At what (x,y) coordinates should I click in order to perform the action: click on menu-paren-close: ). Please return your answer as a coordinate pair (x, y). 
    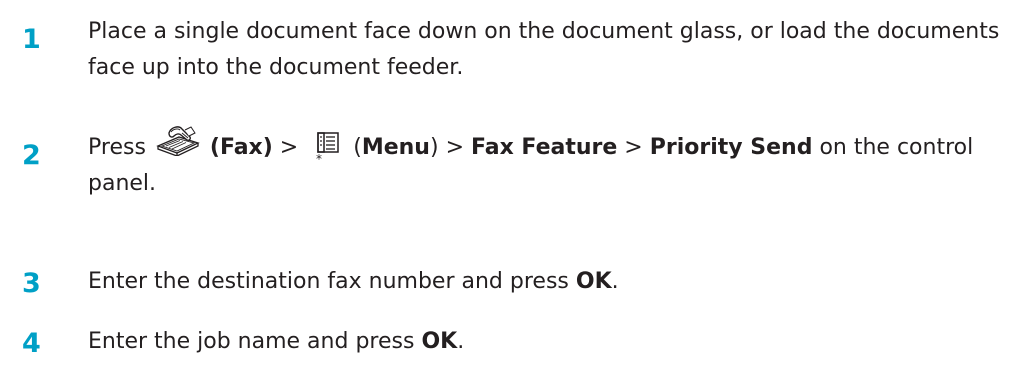
    Looking at the image, I should click on (434, 147).